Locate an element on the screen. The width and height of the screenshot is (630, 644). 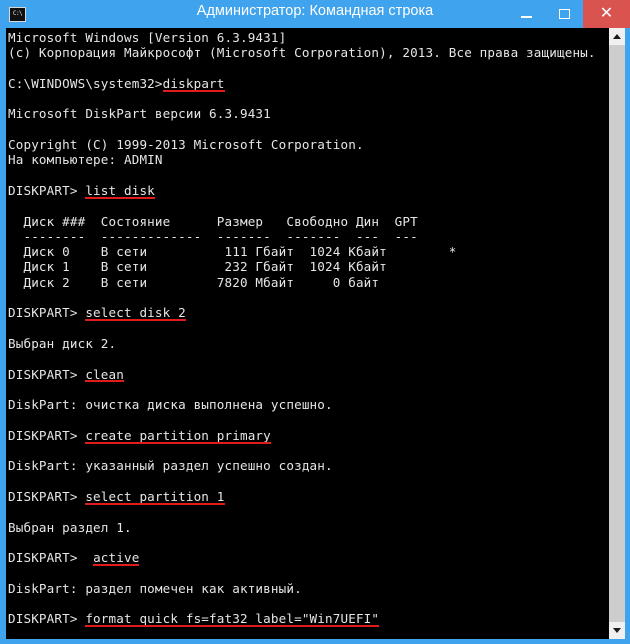
scroll-down-button is located at coordinates (617, 630).